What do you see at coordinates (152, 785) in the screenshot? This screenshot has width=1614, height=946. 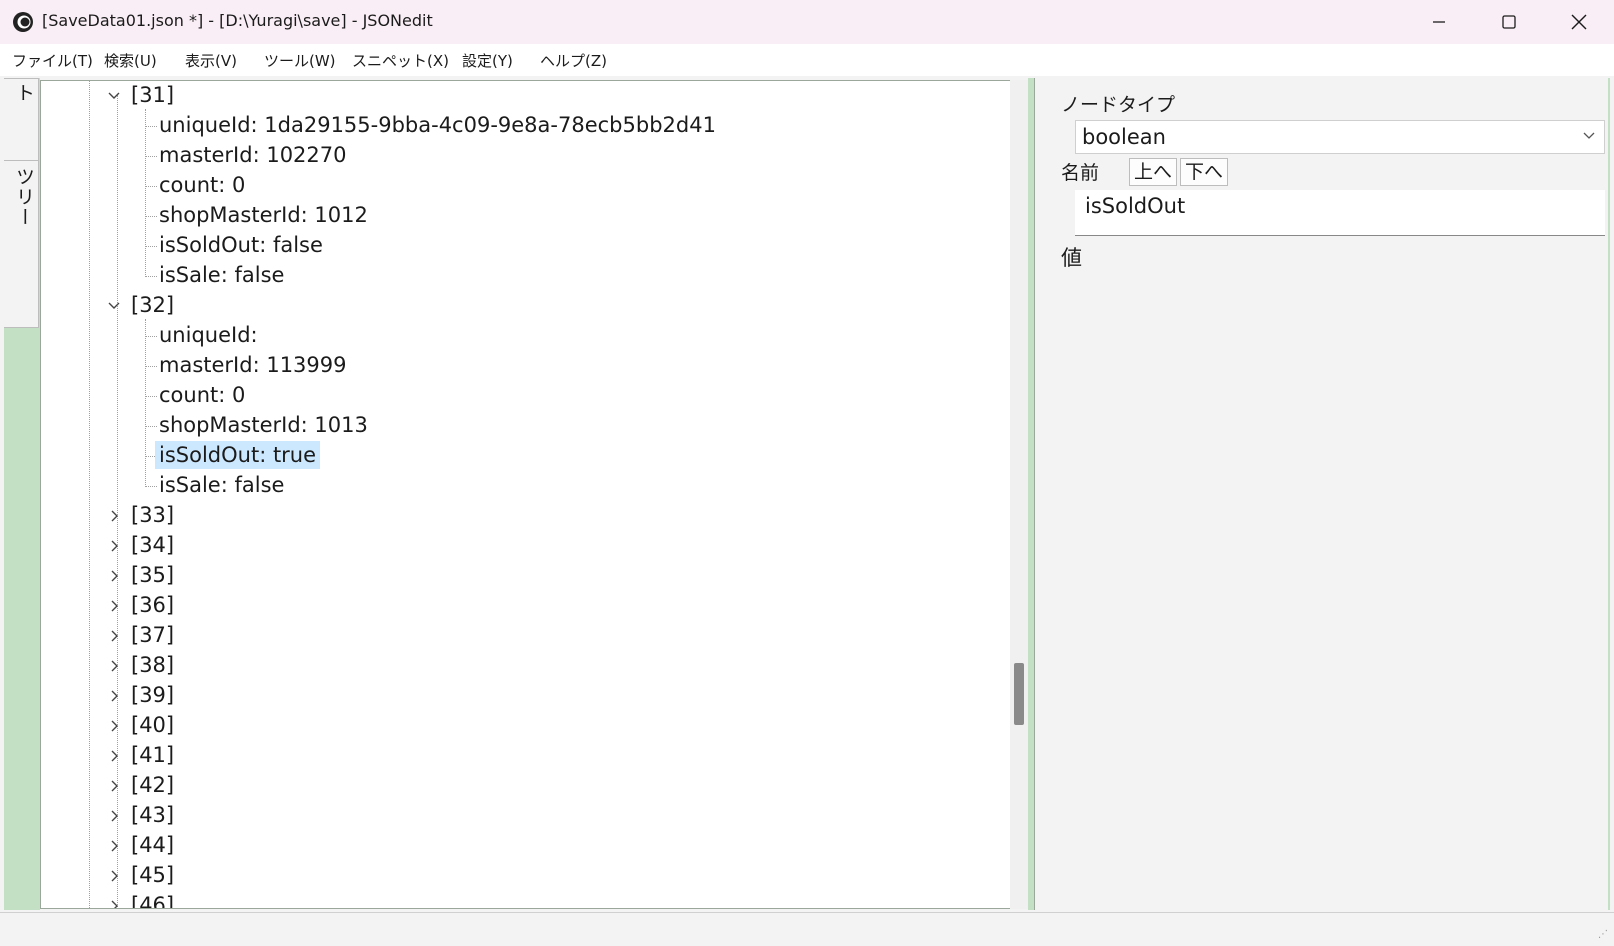 I see `tree-node: [42]` at bounding box center [152, 785].